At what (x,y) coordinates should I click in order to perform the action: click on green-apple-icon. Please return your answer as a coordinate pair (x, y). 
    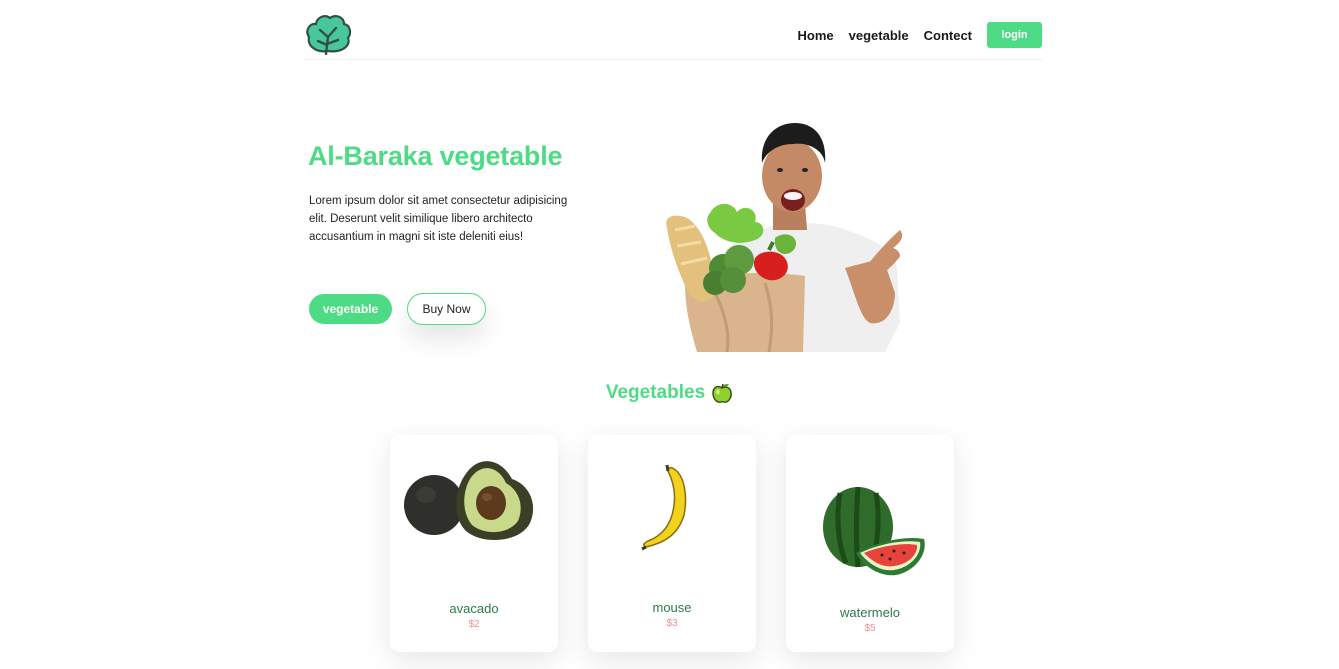
    Looking at the image, I should click on (722, 393).